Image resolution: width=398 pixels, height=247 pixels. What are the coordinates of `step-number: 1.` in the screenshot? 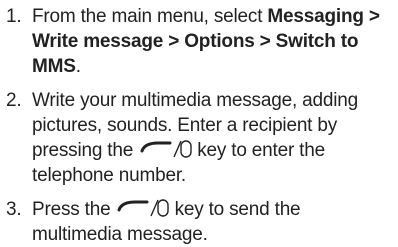 It's located at (14, 16).